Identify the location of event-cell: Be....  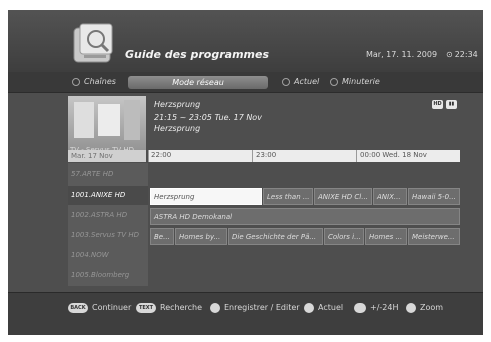
(162, 236).